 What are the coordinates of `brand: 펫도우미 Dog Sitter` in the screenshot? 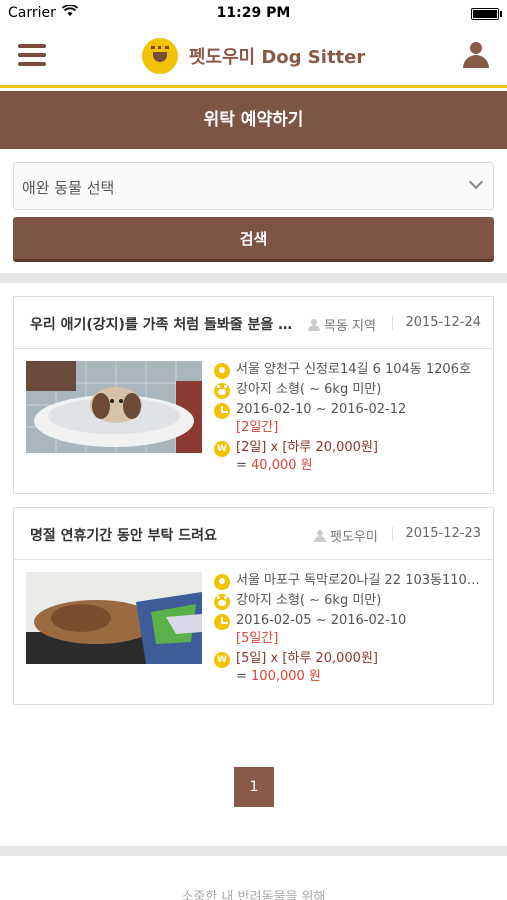 It's located at (253, 56).